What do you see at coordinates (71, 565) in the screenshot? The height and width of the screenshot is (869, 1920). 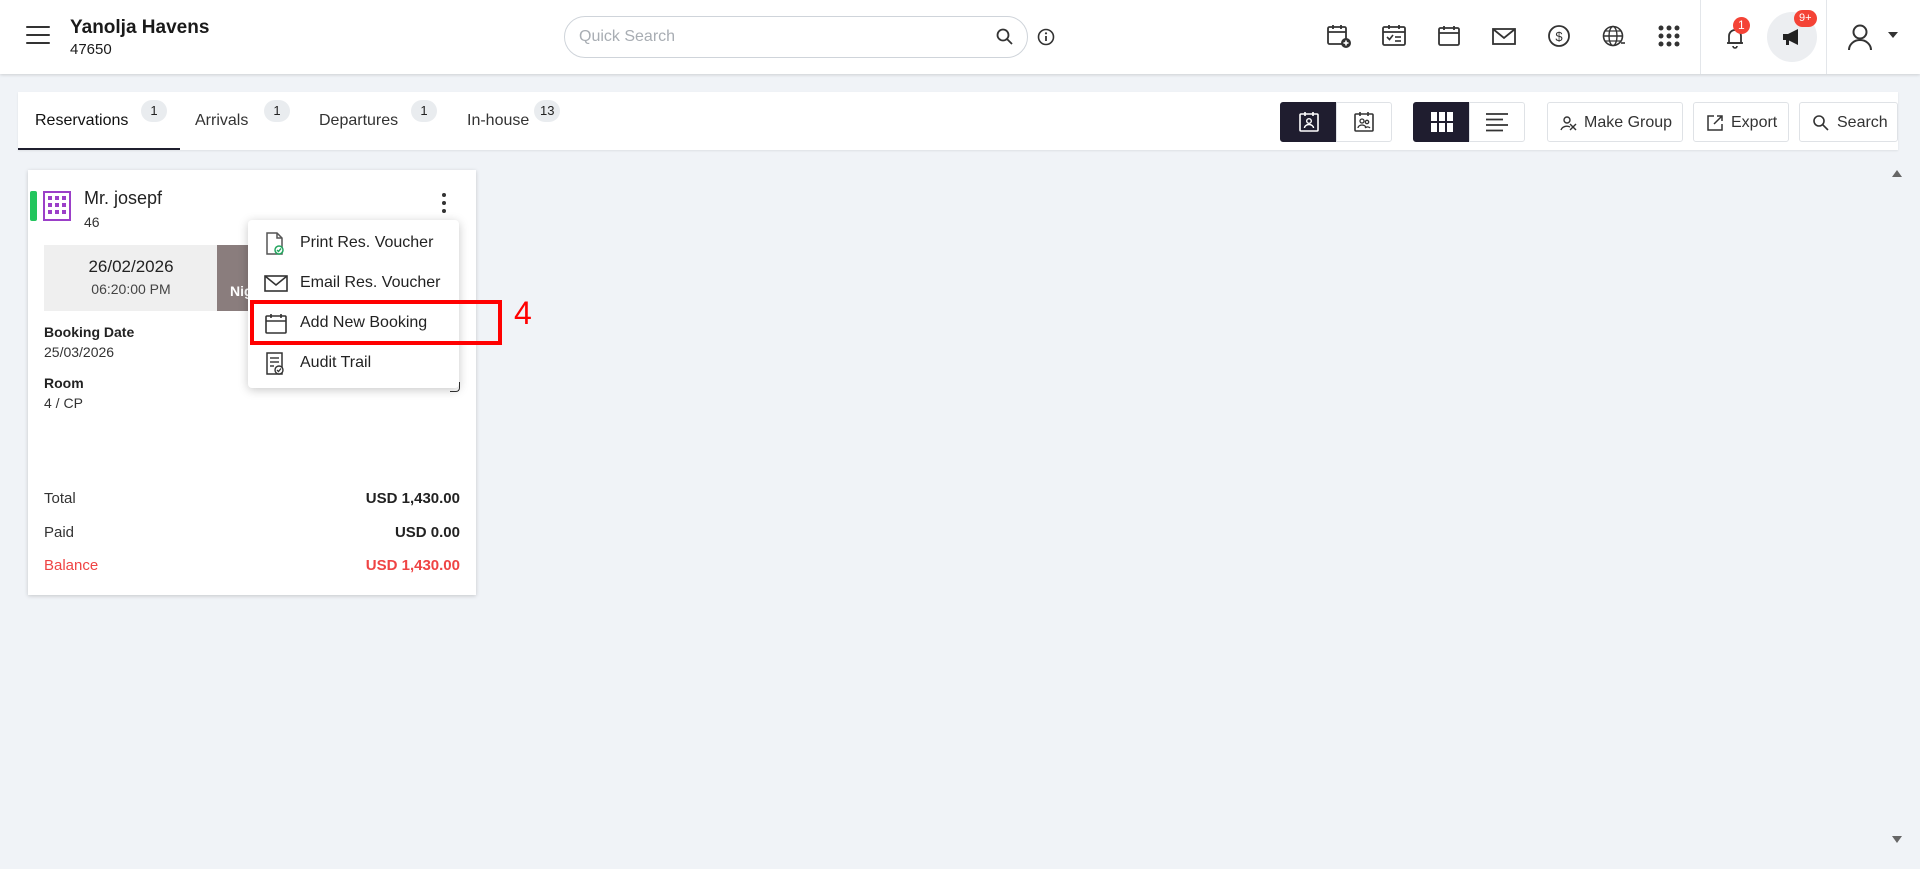 I see `balance-label: Balance` at bounding box center [71, 565].